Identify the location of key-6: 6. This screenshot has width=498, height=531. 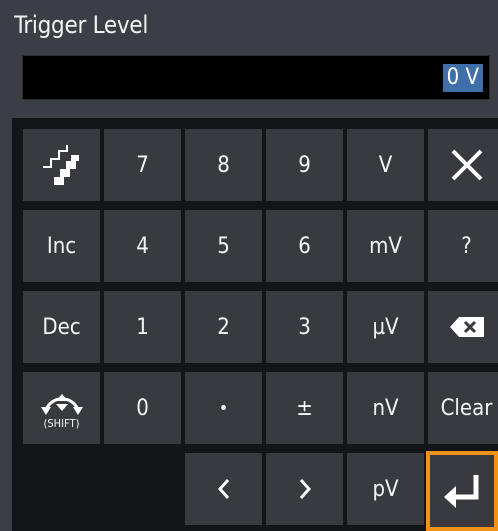
(304, 246).